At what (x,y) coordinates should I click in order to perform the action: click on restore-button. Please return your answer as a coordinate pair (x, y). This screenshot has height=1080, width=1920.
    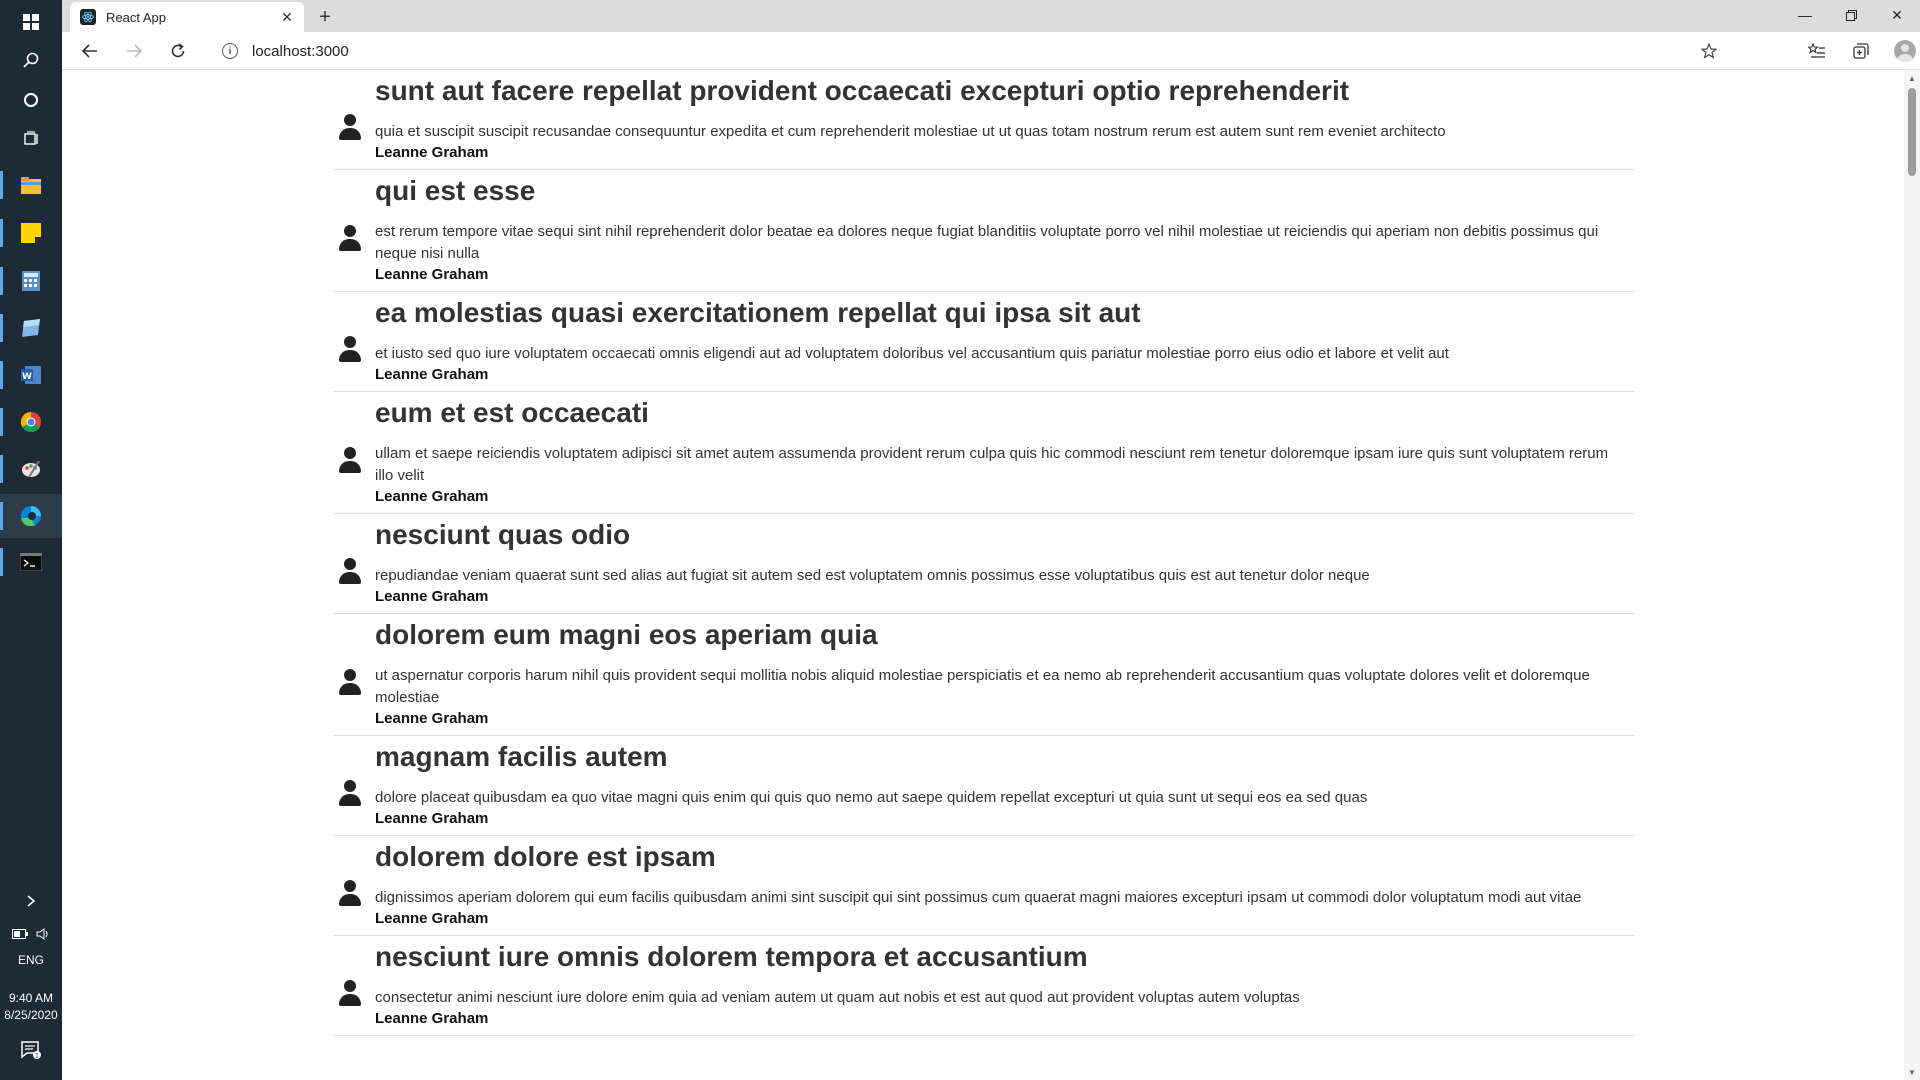
    Looking at the image, I should click on (1851, 15).